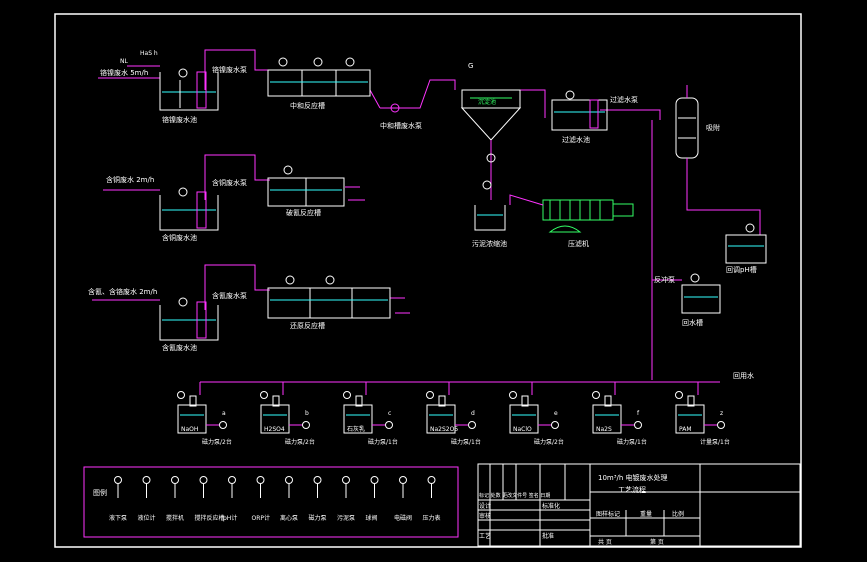  What do you see at coordinates (261, 518) in the screenshot?
I see `legend-item-label: ORP计` at bounding box center [261, 518].